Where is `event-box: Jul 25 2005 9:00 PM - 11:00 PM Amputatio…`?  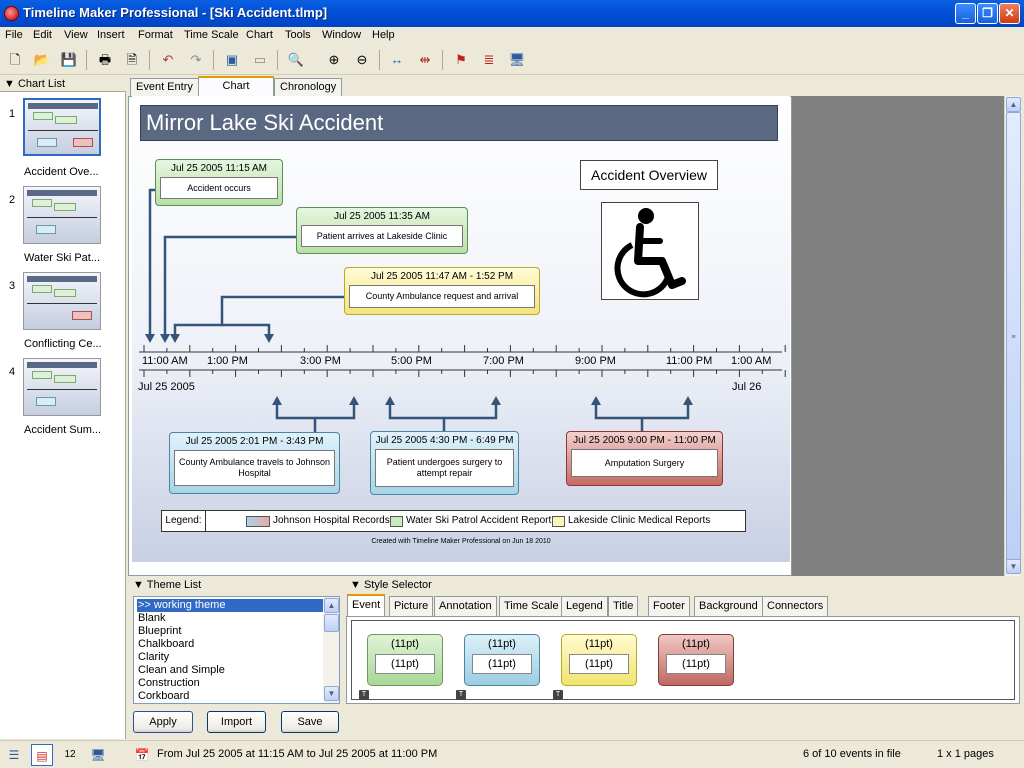
event-box: Jul 25 2005 9:00 PM - 11:00 PM Amputatio… is located at coordinates (644, 458).